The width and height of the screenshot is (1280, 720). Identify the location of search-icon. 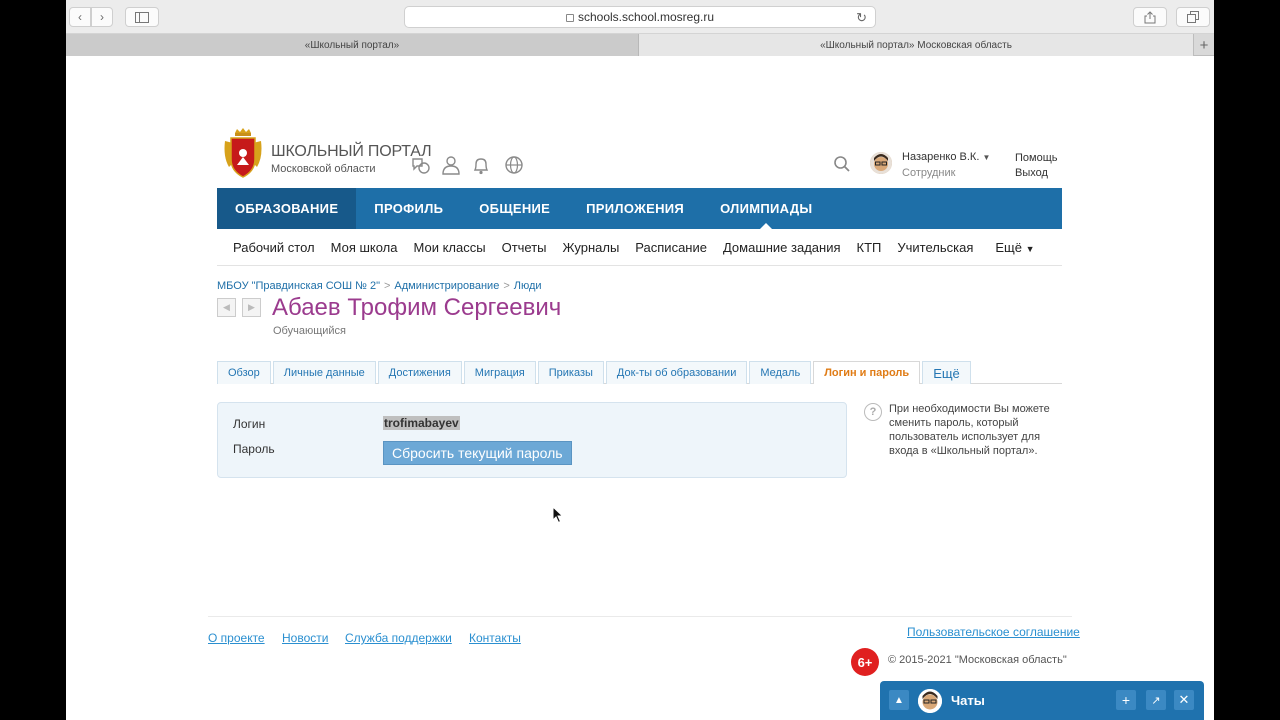
(842, 164).